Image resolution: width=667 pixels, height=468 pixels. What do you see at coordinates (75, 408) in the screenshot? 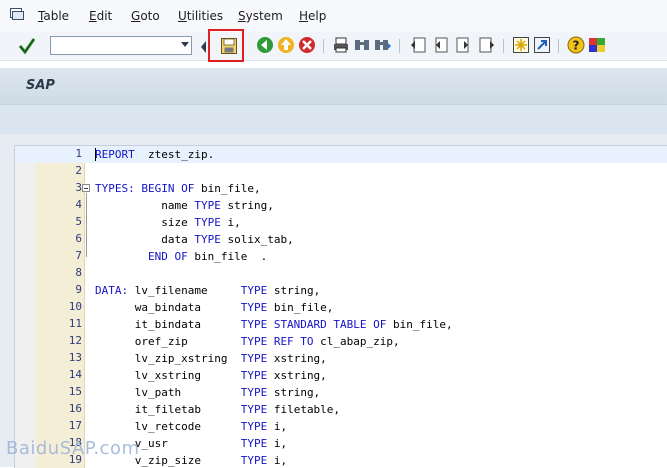
I see `line-number: 16` at bounding box center [75, 408].